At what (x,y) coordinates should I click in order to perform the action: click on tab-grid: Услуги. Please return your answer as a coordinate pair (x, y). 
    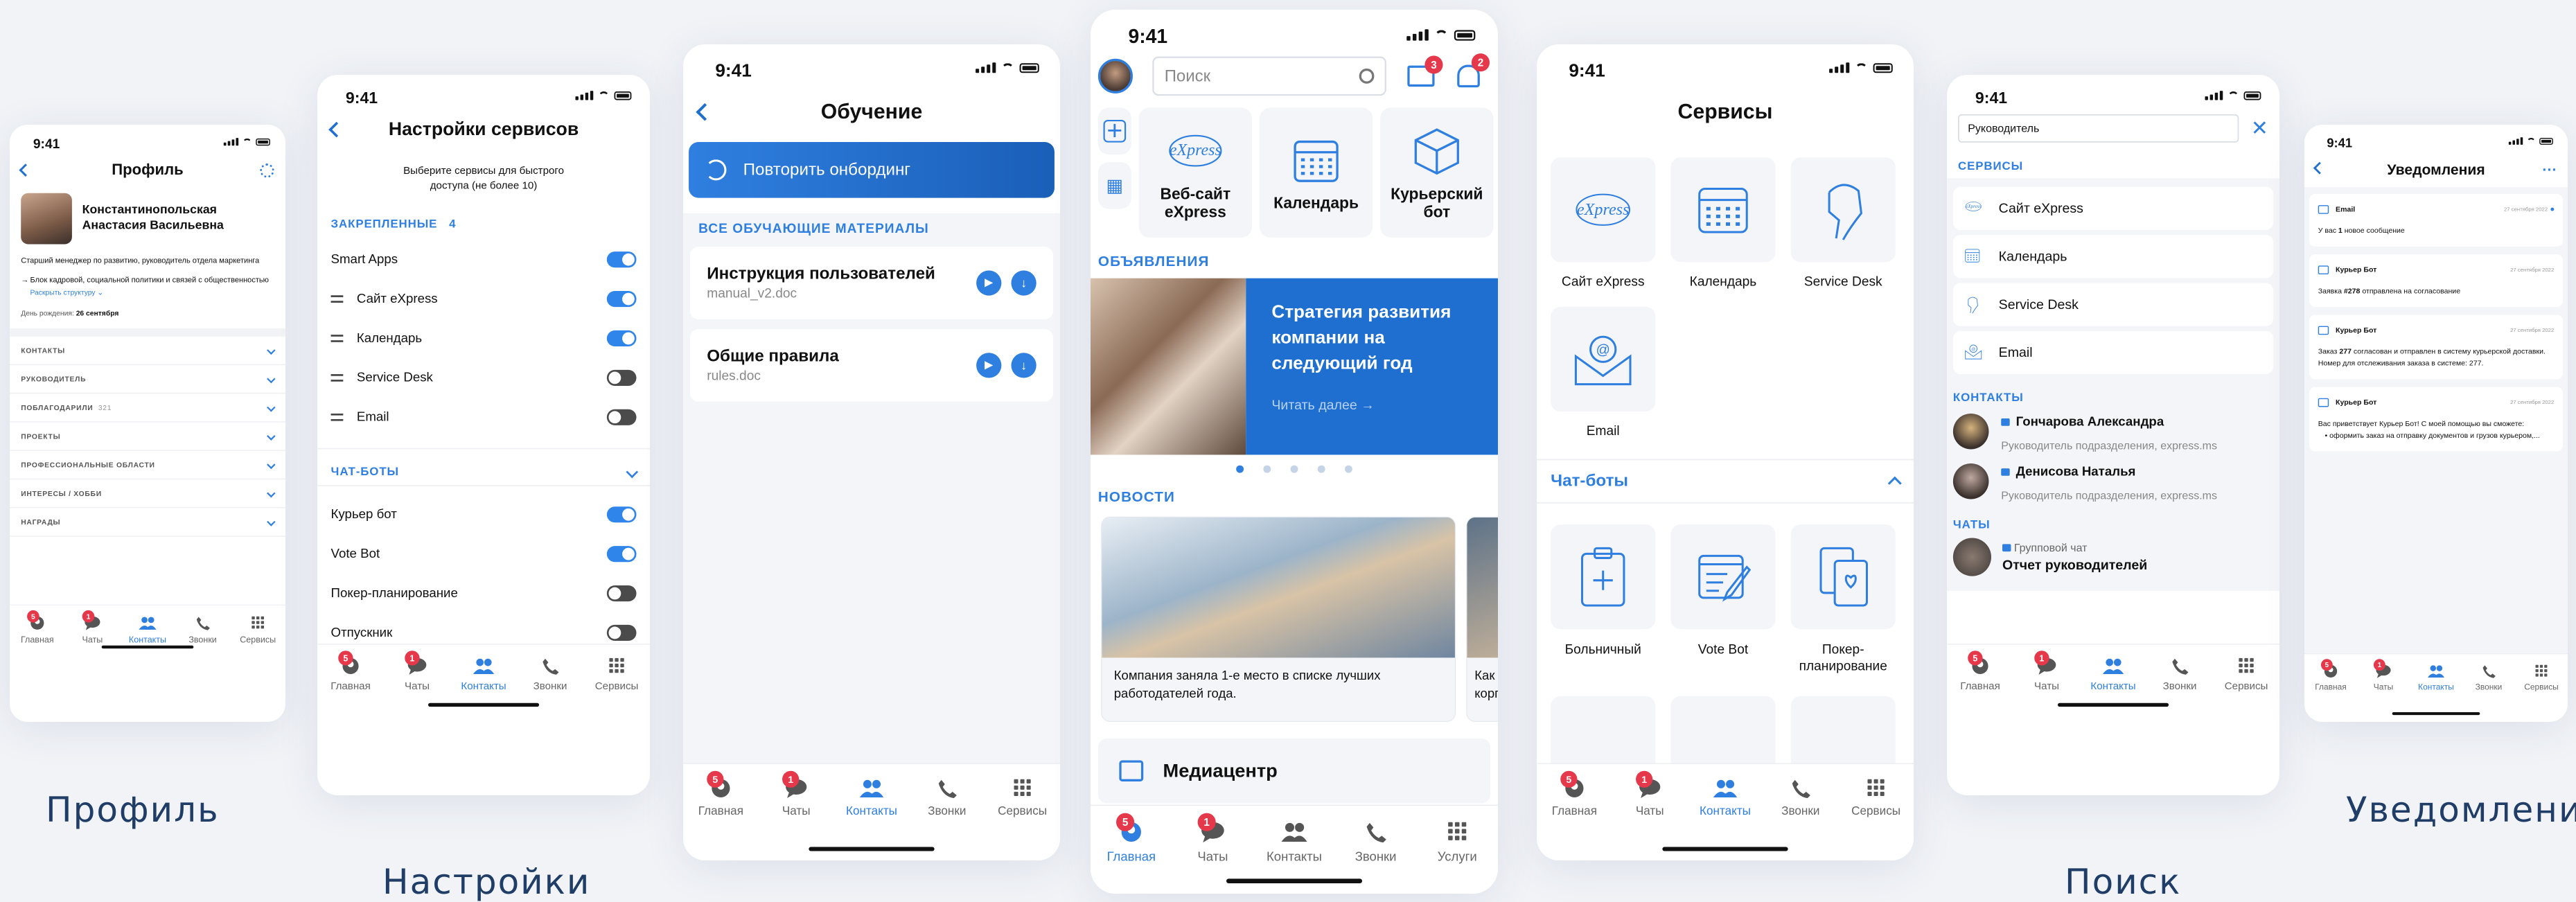
    Looking at the image, I should click on (1457, 843).